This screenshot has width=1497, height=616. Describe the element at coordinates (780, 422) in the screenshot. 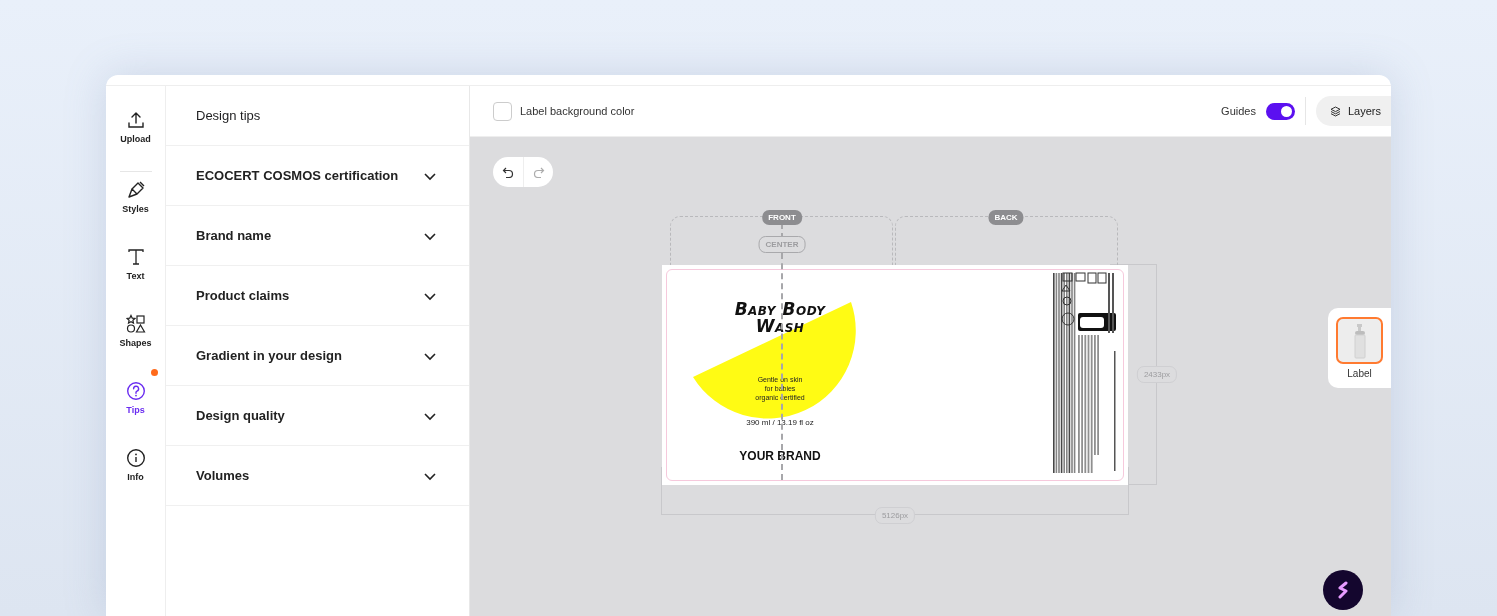

I see `volume-text: 390 ml / 13.19 fl oz` at that location.